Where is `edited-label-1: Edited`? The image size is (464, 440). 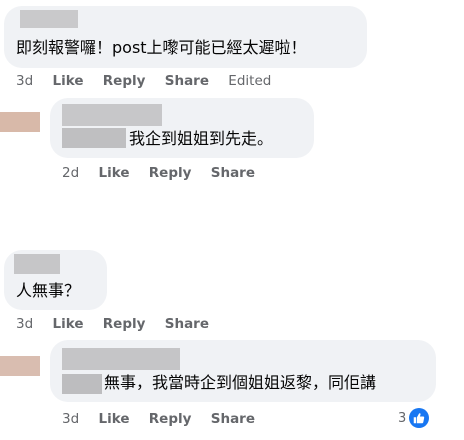 edited-label-1: Edited is located at coordinates (250, 81).